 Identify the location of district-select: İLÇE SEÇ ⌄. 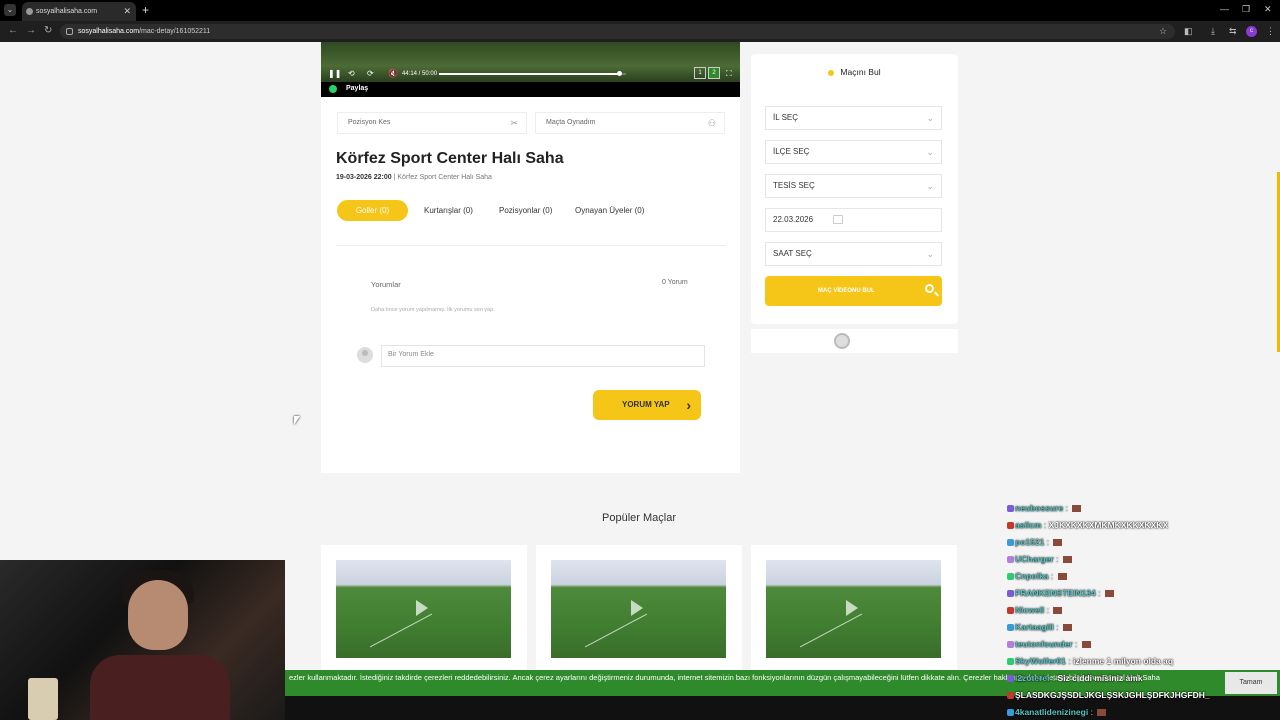
(853, 152).